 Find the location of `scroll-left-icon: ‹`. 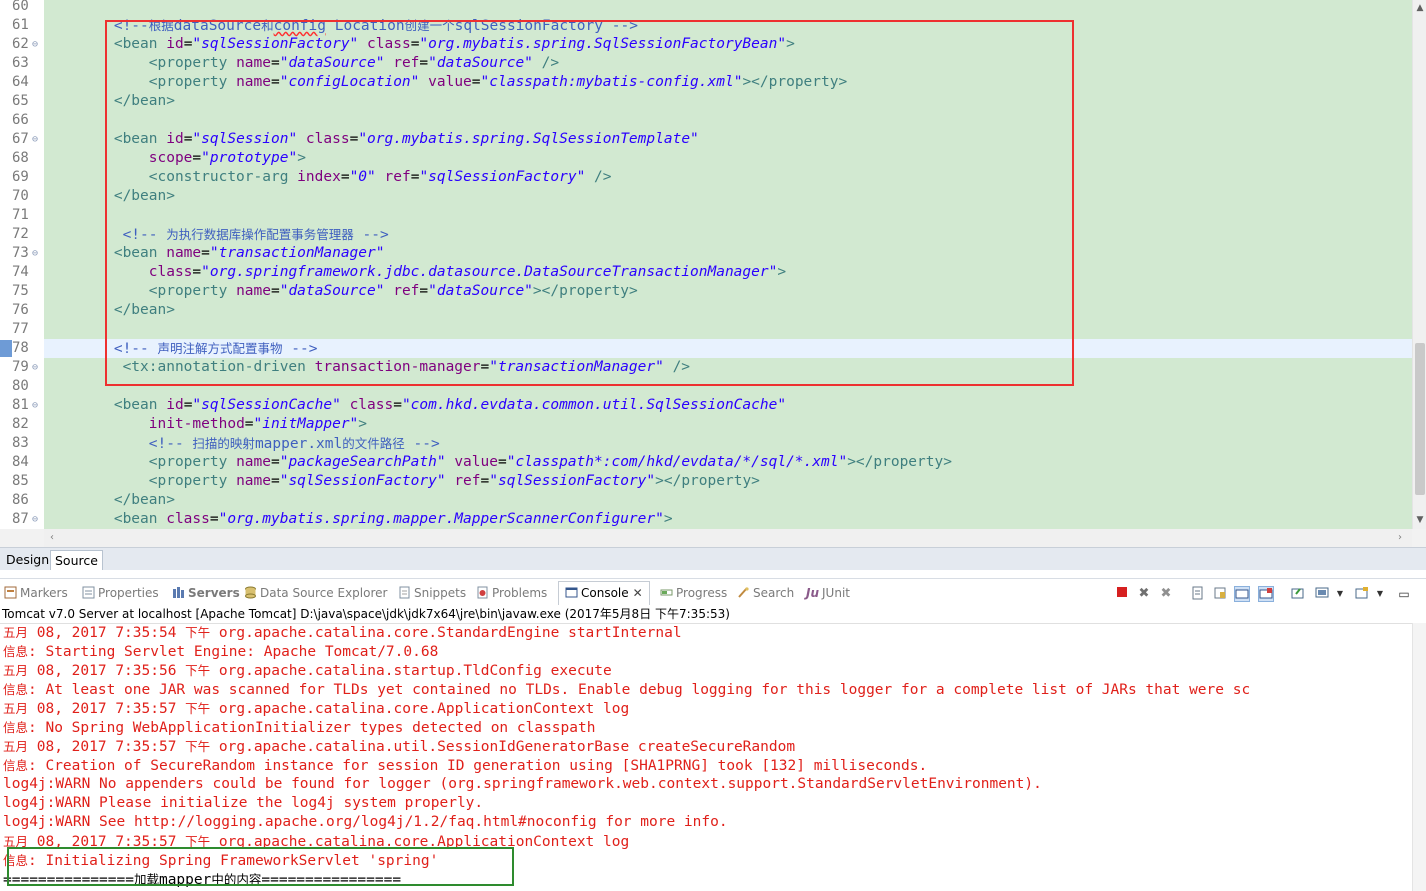

scroll-left-icon: ‹ is located at coordinates (52, 538).